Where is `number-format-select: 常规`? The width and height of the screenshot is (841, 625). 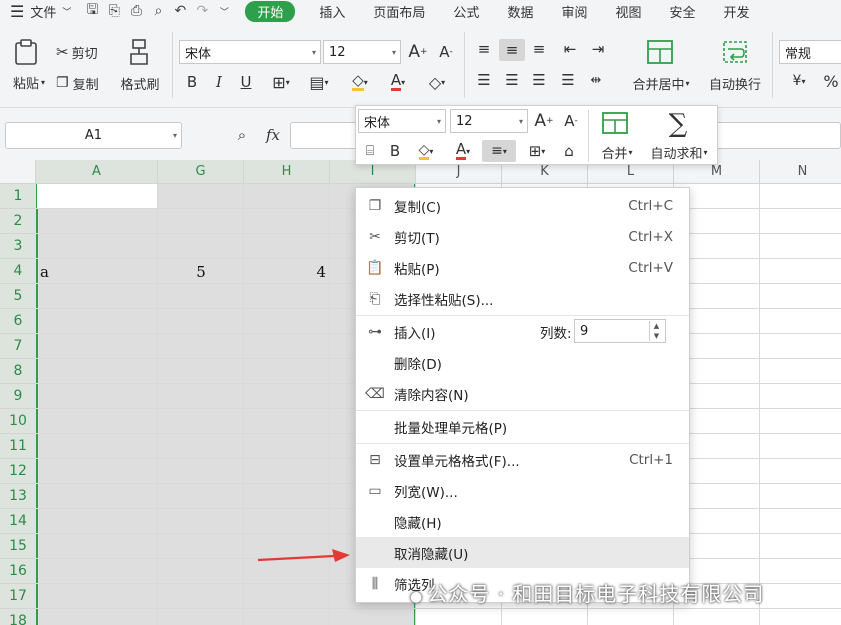 number-format-select: 常规 is located at coordinates (810, 52).